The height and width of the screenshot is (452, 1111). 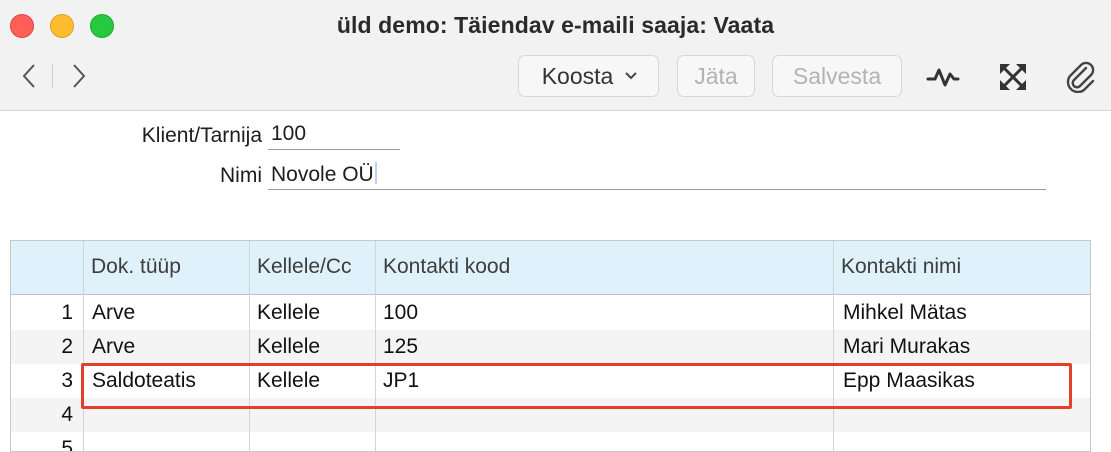 I want to click on name-label: Nimi, so click(x=241, y=175).